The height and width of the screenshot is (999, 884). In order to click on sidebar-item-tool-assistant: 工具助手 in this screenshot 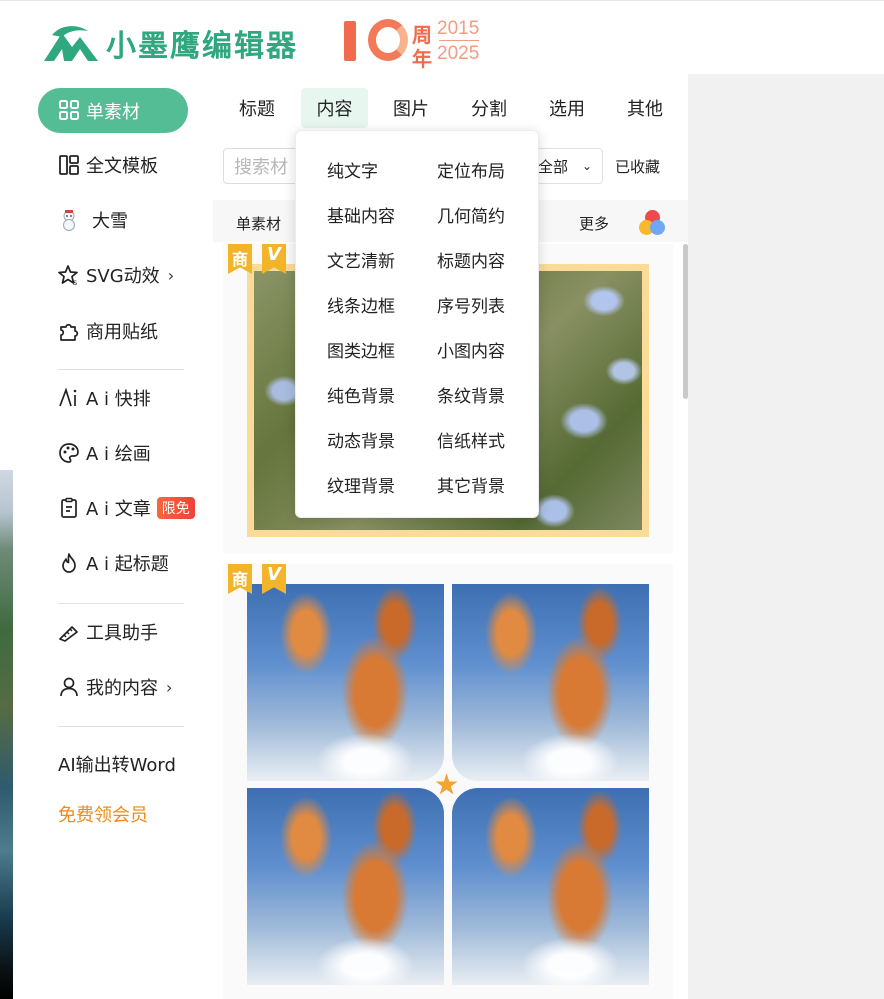, I will do `click(108, 632)`.